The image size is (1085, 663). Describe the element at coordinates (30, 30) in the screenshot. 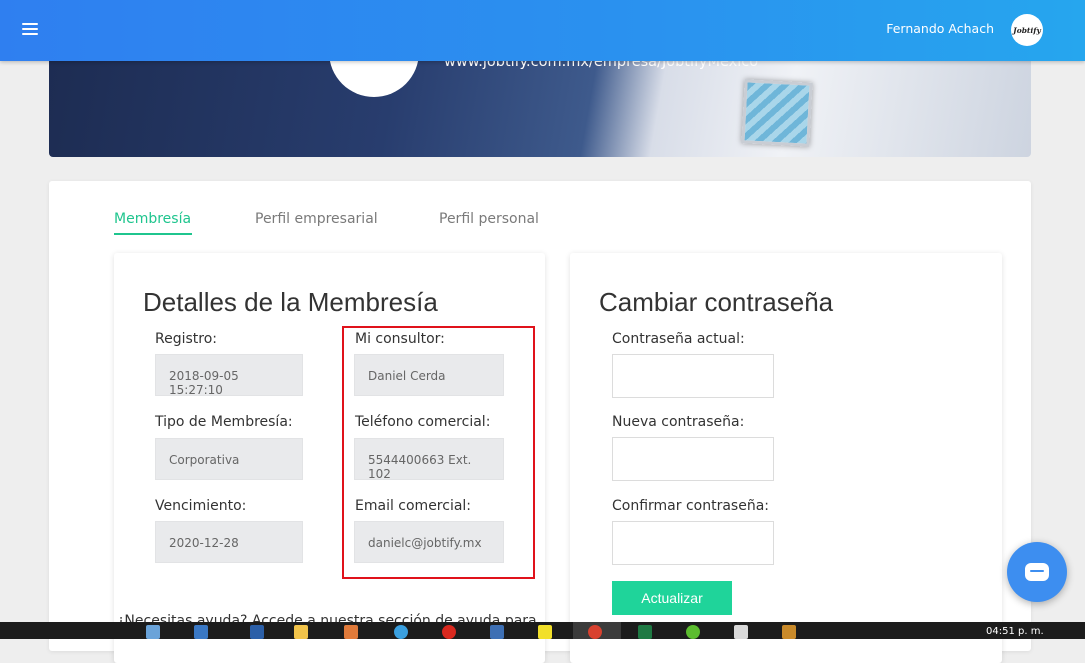

I see `hamburger-menu-icon` at that location.